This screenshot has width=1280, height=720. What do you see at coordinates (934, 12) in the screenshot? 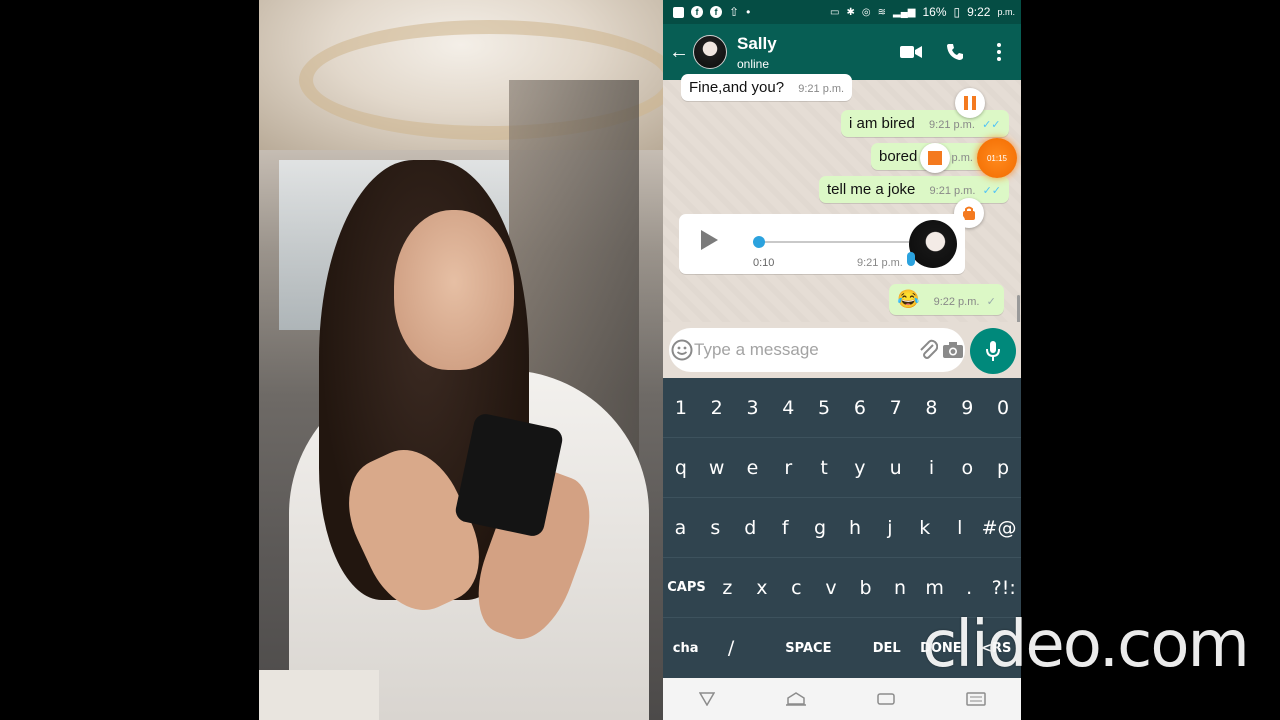
I see `battery-percent: 16%` at bounding box center [934, 12].